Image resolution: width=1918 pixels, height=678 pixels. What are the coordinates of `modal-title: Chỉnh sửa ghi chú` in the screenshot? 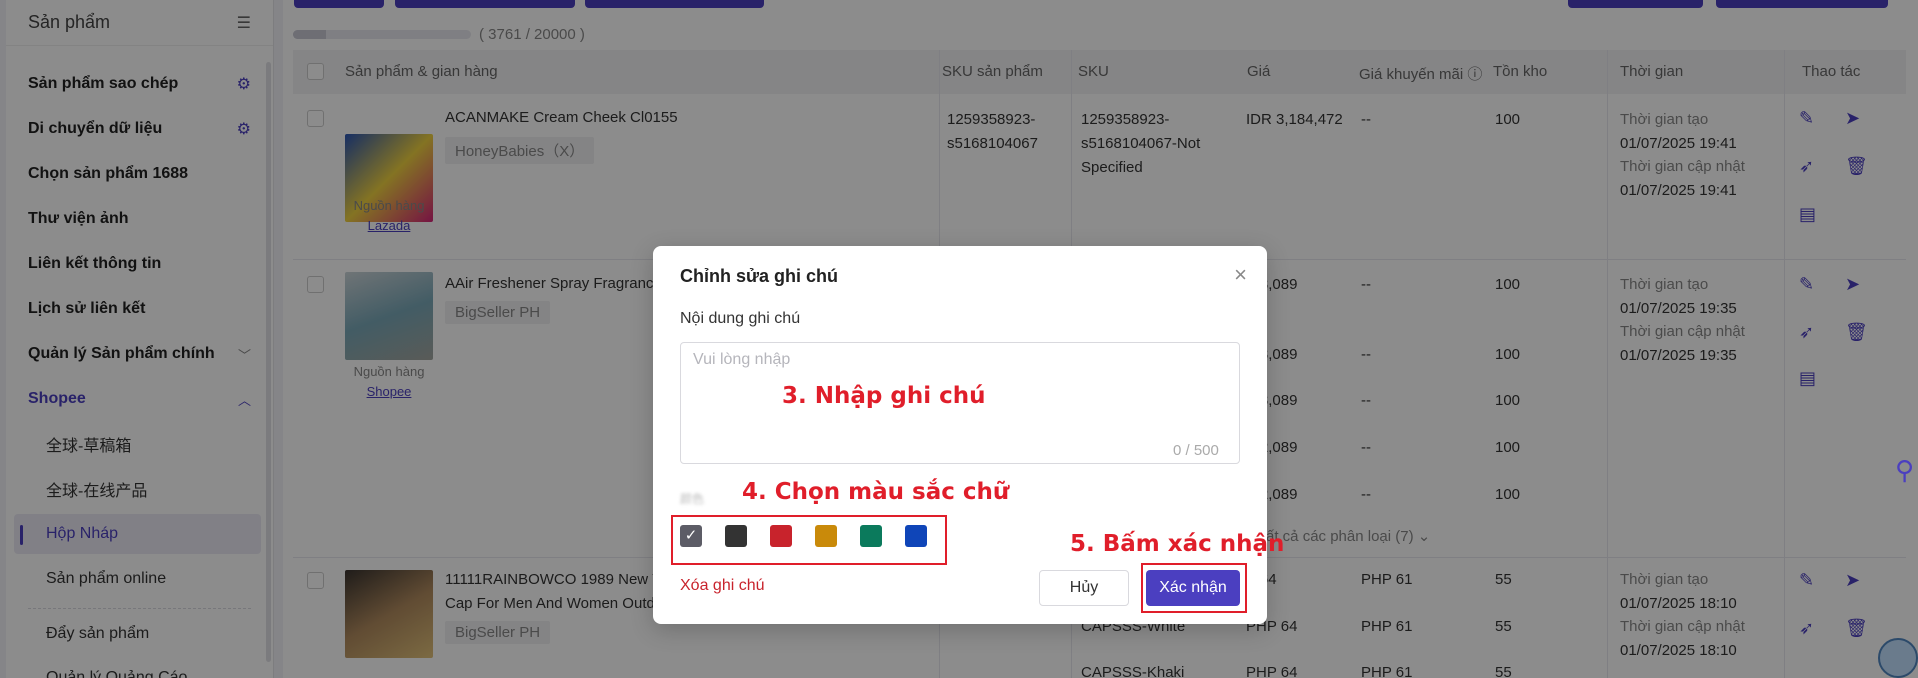 It's located at (759, 276).